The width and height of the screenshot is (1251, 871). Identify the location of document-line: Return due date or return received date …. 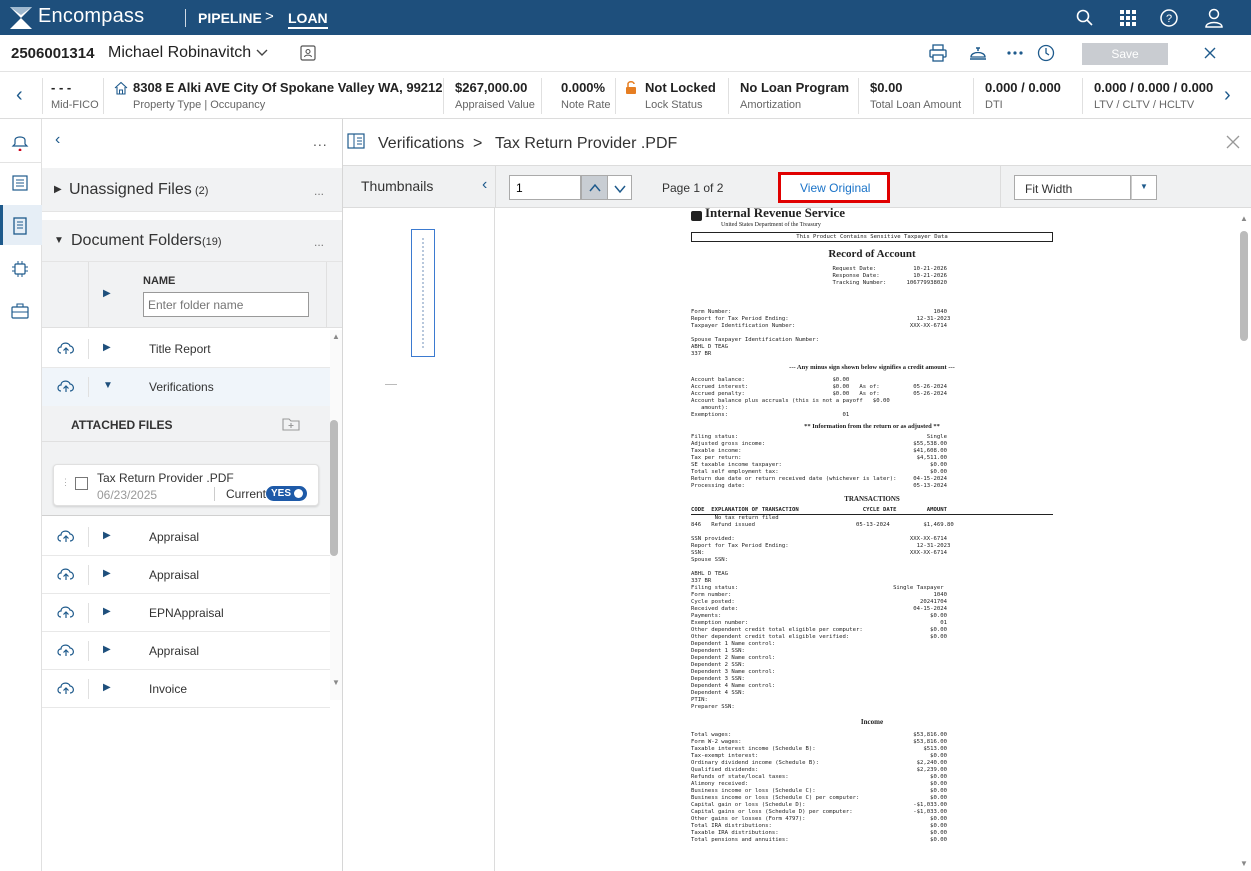
(819, 479).